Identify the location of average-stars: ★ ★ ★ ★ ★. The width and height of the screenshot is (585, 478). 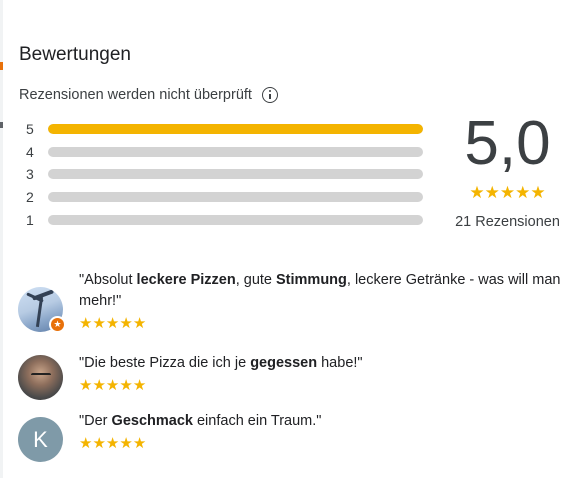
(507, 192).